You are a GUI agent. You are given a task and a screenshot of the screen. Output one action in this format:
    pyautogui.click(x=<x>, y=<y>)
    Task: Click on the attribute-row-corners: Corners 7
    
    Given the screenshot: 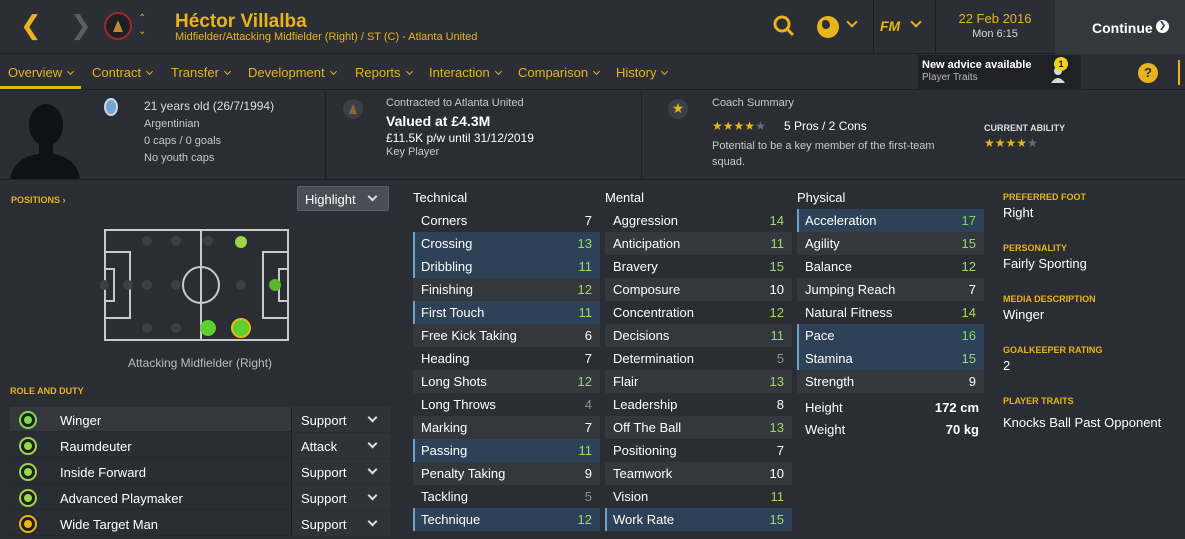 What is the action you would take?
    pyautogui.click(x=506, y=220)
    